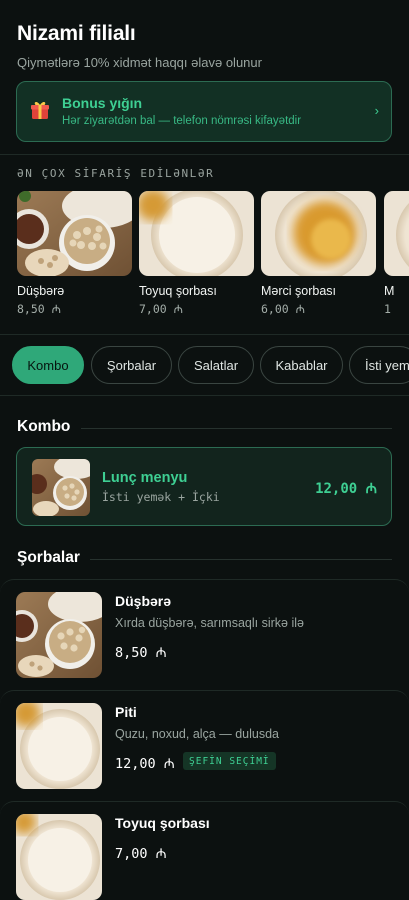  Describe the element at coordinates (141, 854) in the screenshot. I see `menu-item-price: 7,00 ₼` at that location.